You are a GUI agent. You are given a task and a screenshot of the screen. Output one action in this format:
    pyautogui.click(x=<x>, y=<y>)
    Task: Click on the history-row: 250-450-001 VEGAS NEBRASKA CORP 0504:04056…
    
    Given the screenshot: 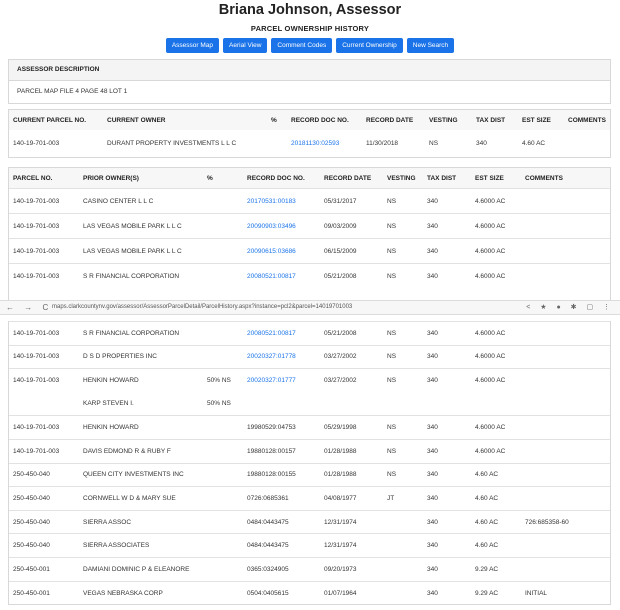 What is the action you would take?
    pyautogui.click(x=309, y=592)
    